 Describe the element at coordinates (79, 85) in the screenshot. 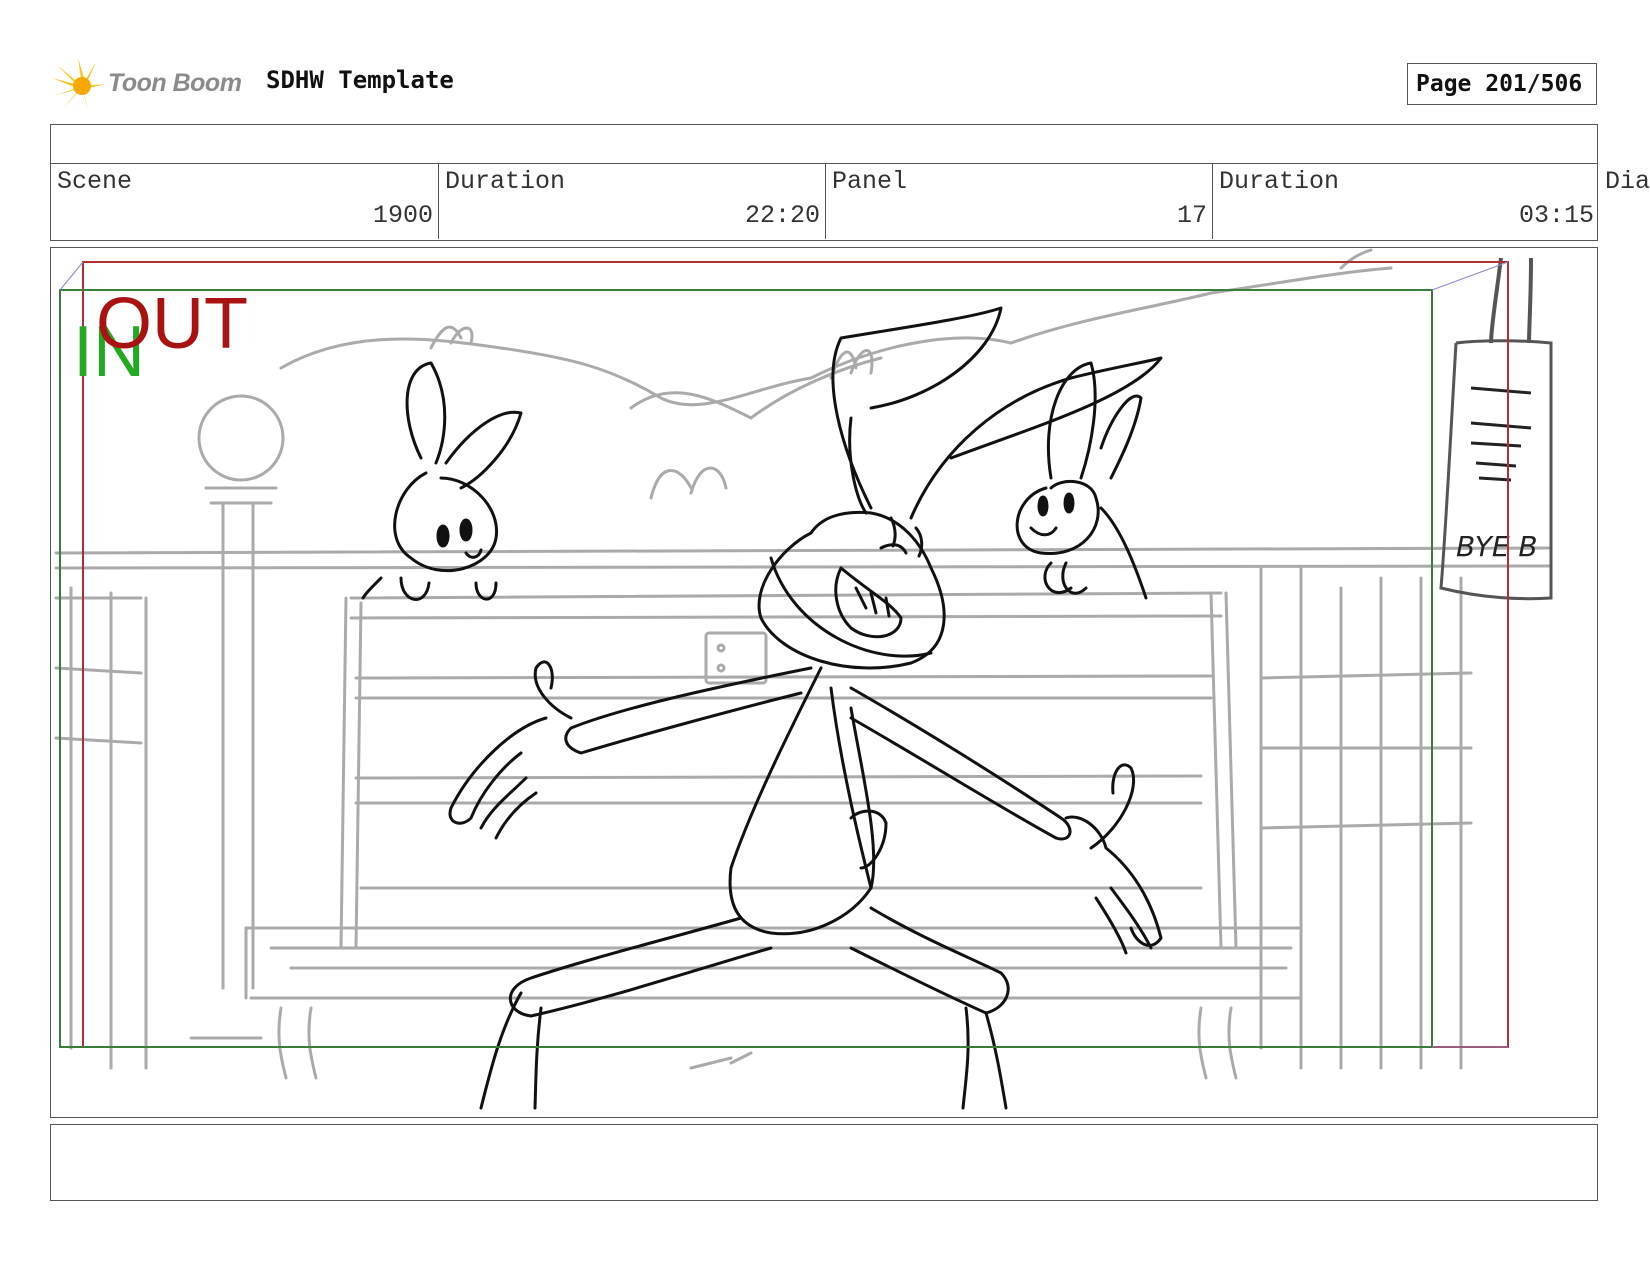

I see `starburst-logo-icon` at that location.